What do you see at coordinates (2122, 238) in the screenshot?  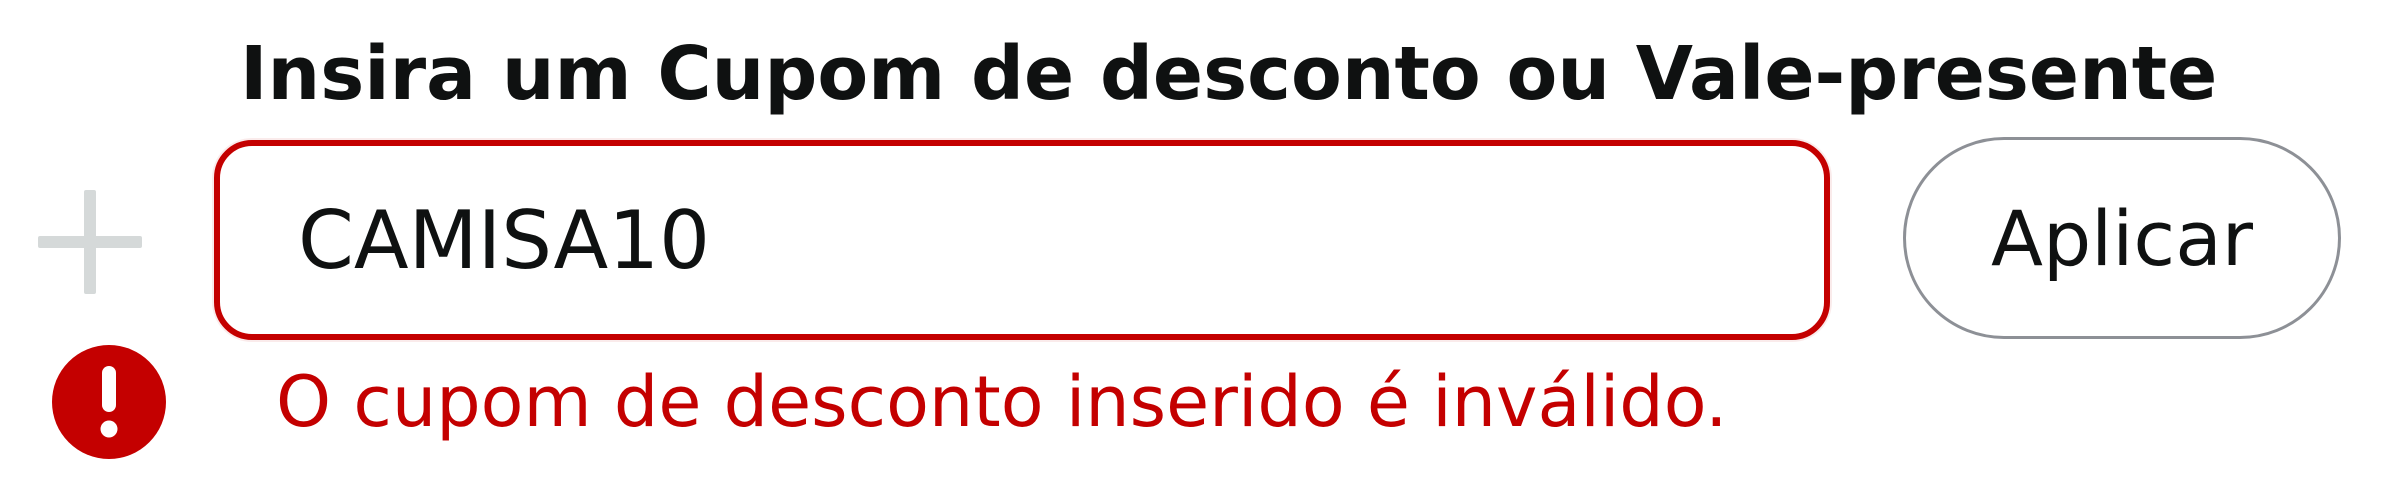 I see `apply-coupon-button: Aplicar` at bounding box center [2122, 238].